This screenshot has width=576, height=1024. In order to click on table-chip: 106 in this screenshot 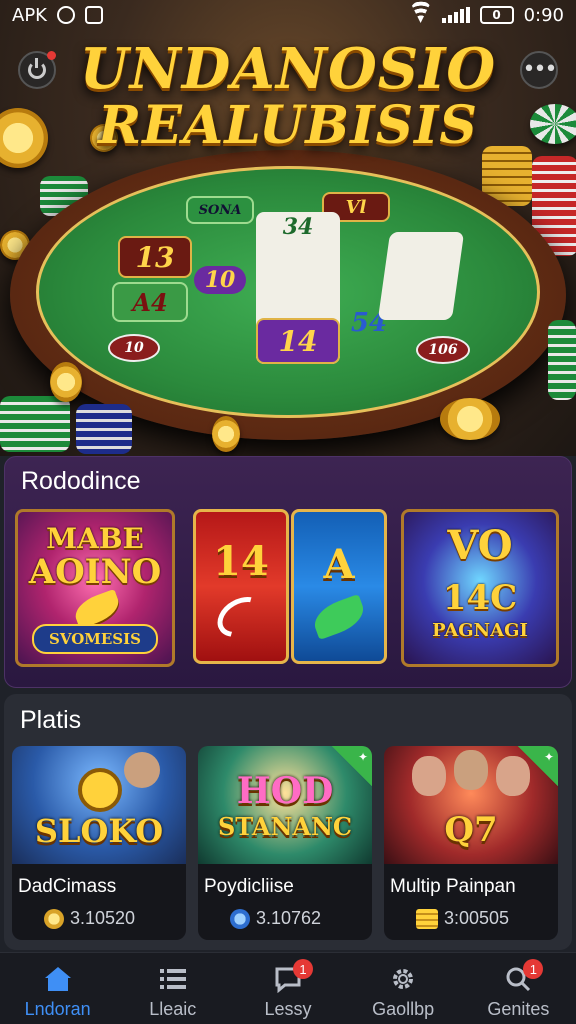, I will do `click(443, 350)`.